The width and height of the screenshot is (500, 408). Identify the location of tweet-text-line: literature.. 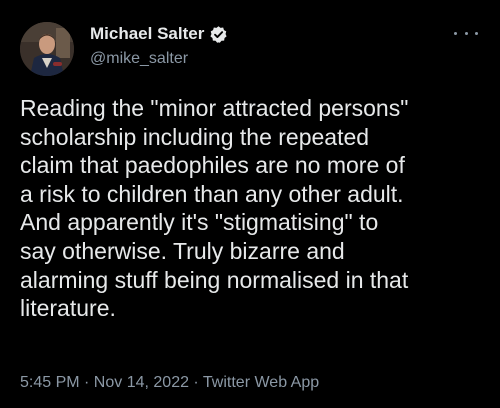
(68, 308).